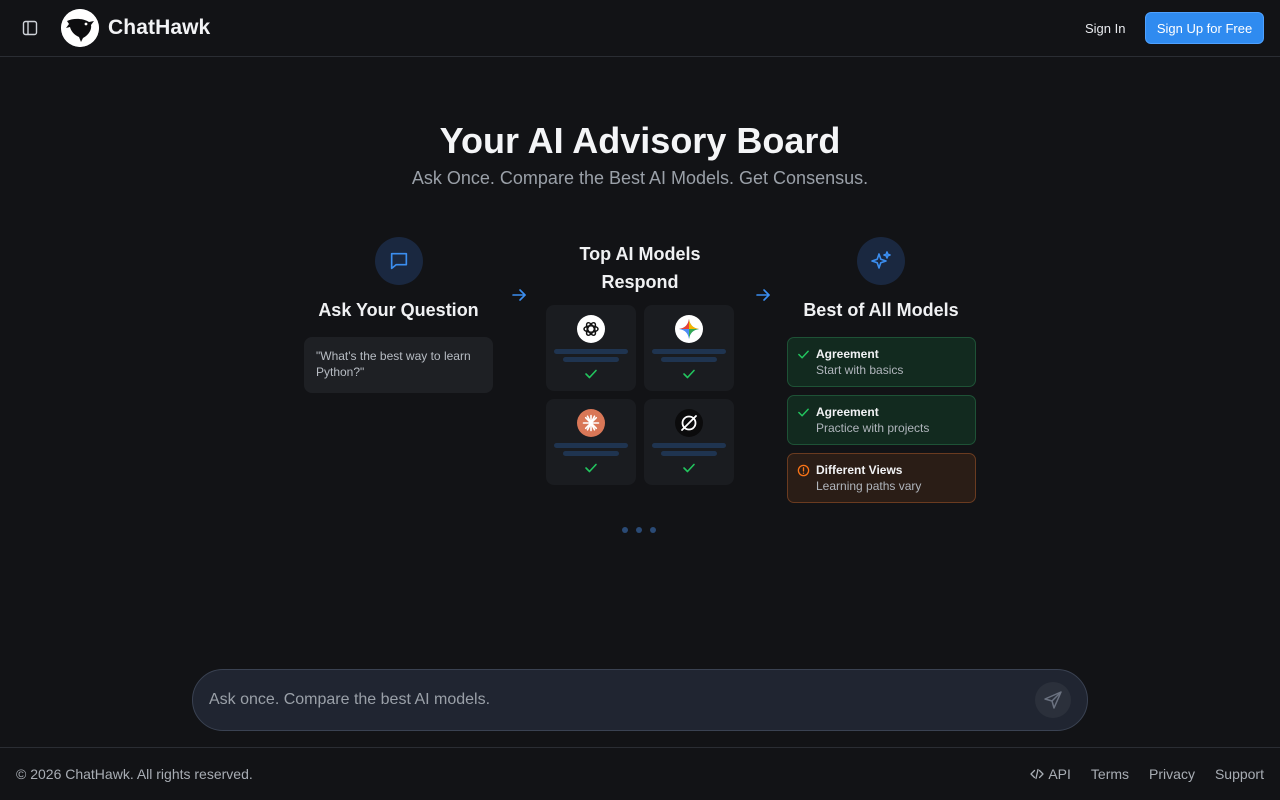 Image resolution: width=1280 pixels, height=800 pixels. I want to click on send-icon, so click(1053, 700).